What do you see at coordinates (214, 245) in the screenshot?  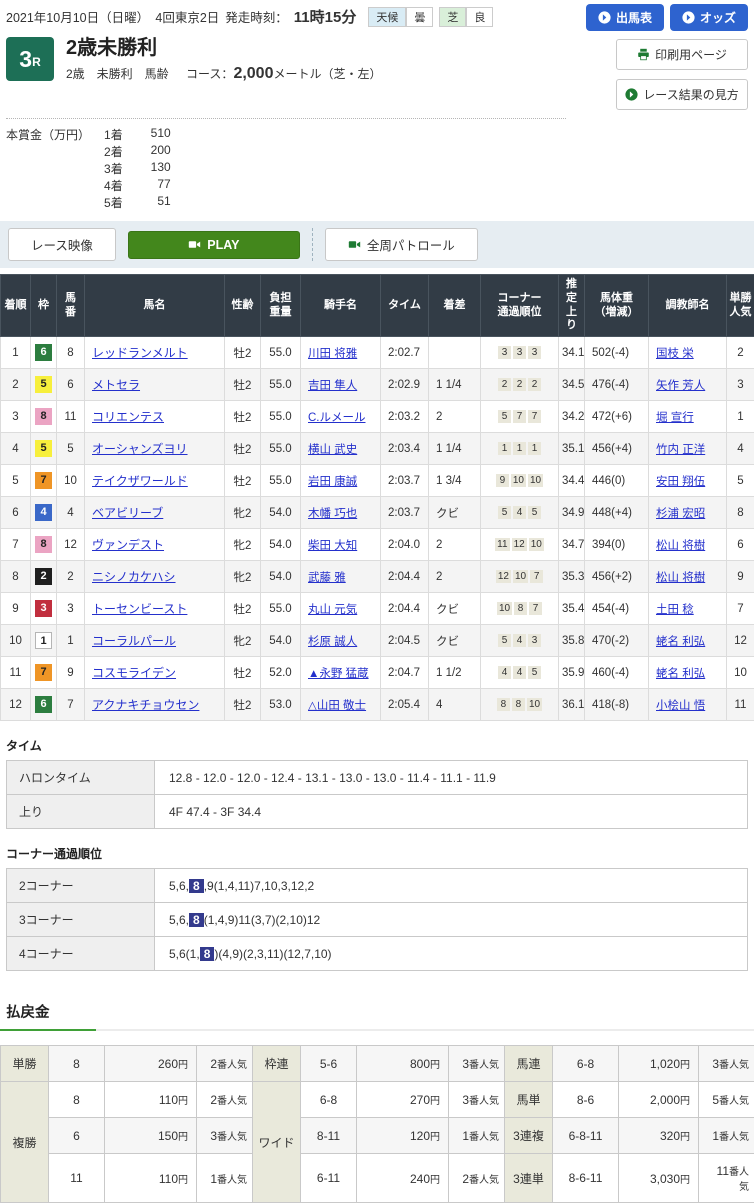 I see `play-button: PLAY` at bounding box center [214, 245].